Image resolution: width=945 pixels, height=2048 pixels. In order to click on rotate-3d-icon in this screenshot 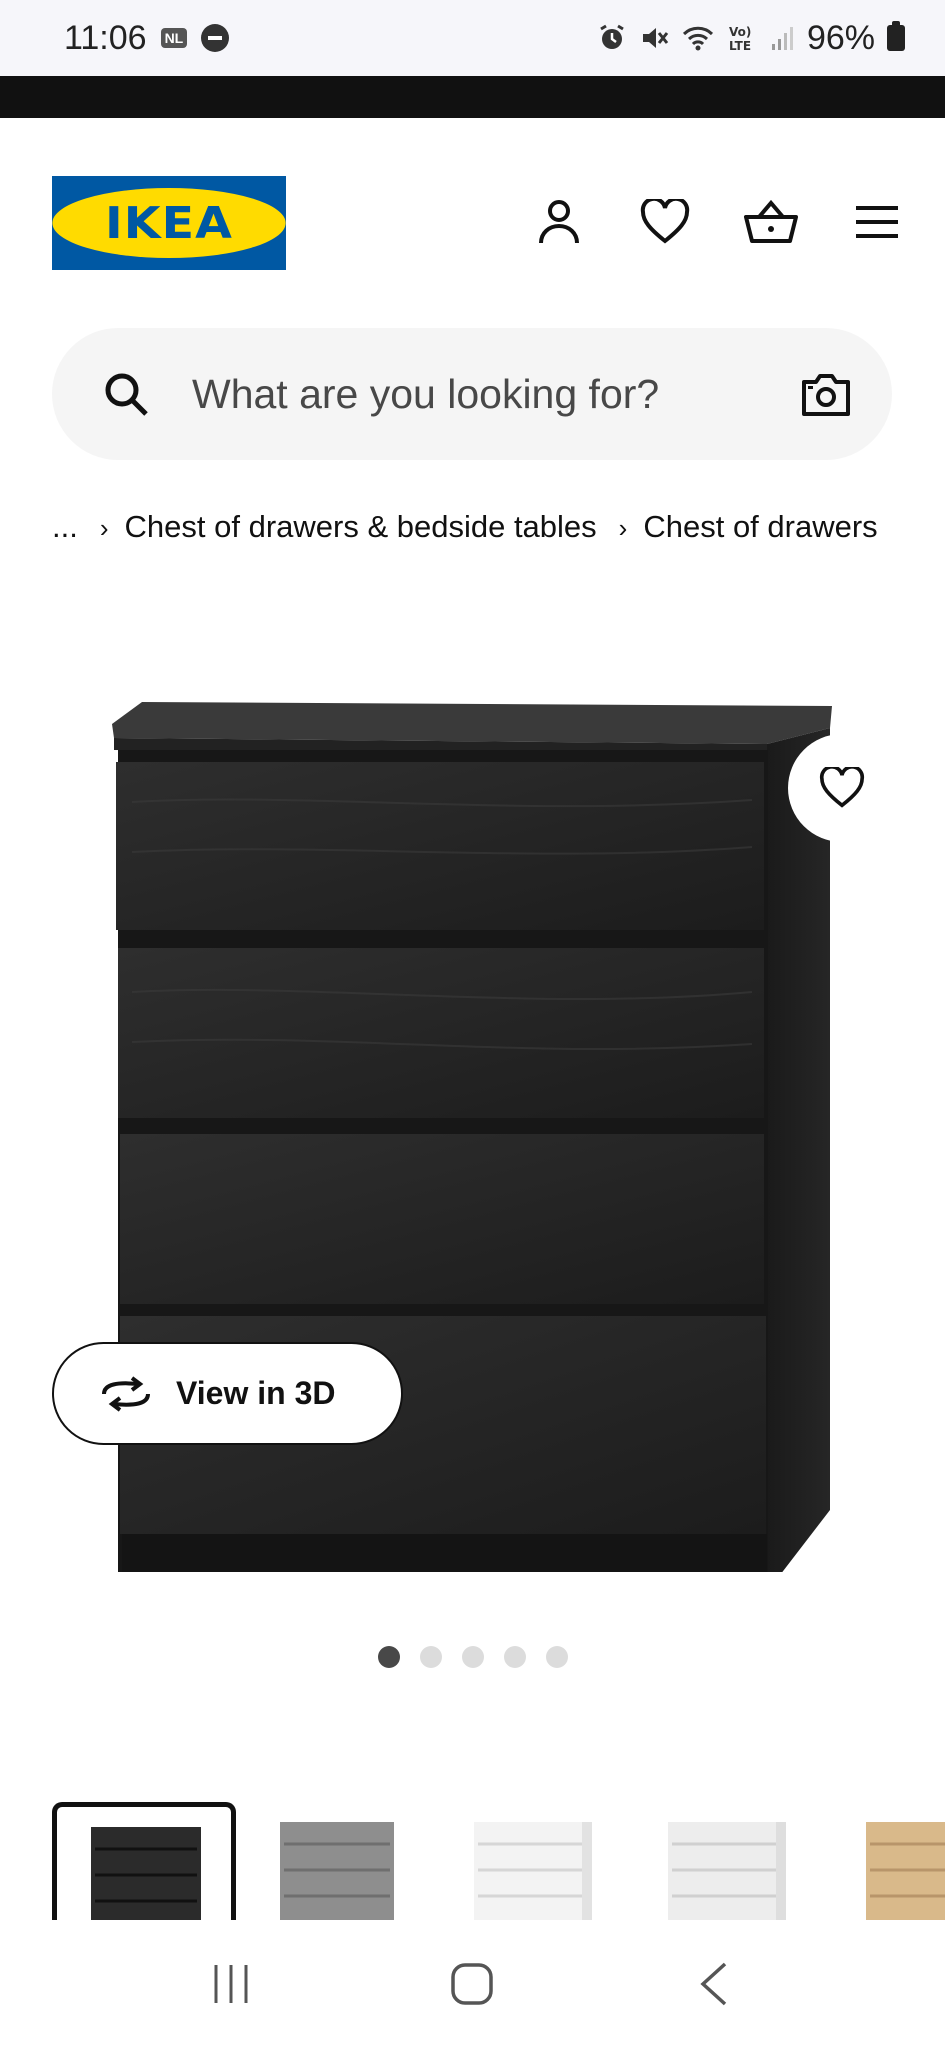, I will do `click(126, 1393)`.